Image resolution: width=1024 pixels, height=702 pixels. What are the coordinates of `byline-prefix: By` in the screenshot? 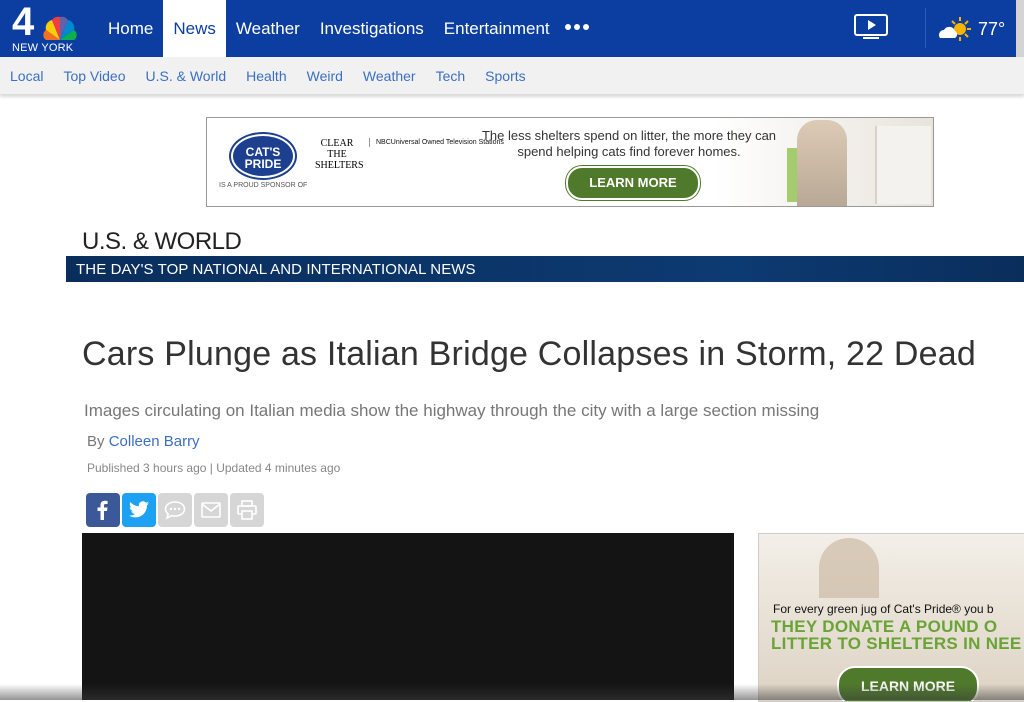 It's located at (96, 441).